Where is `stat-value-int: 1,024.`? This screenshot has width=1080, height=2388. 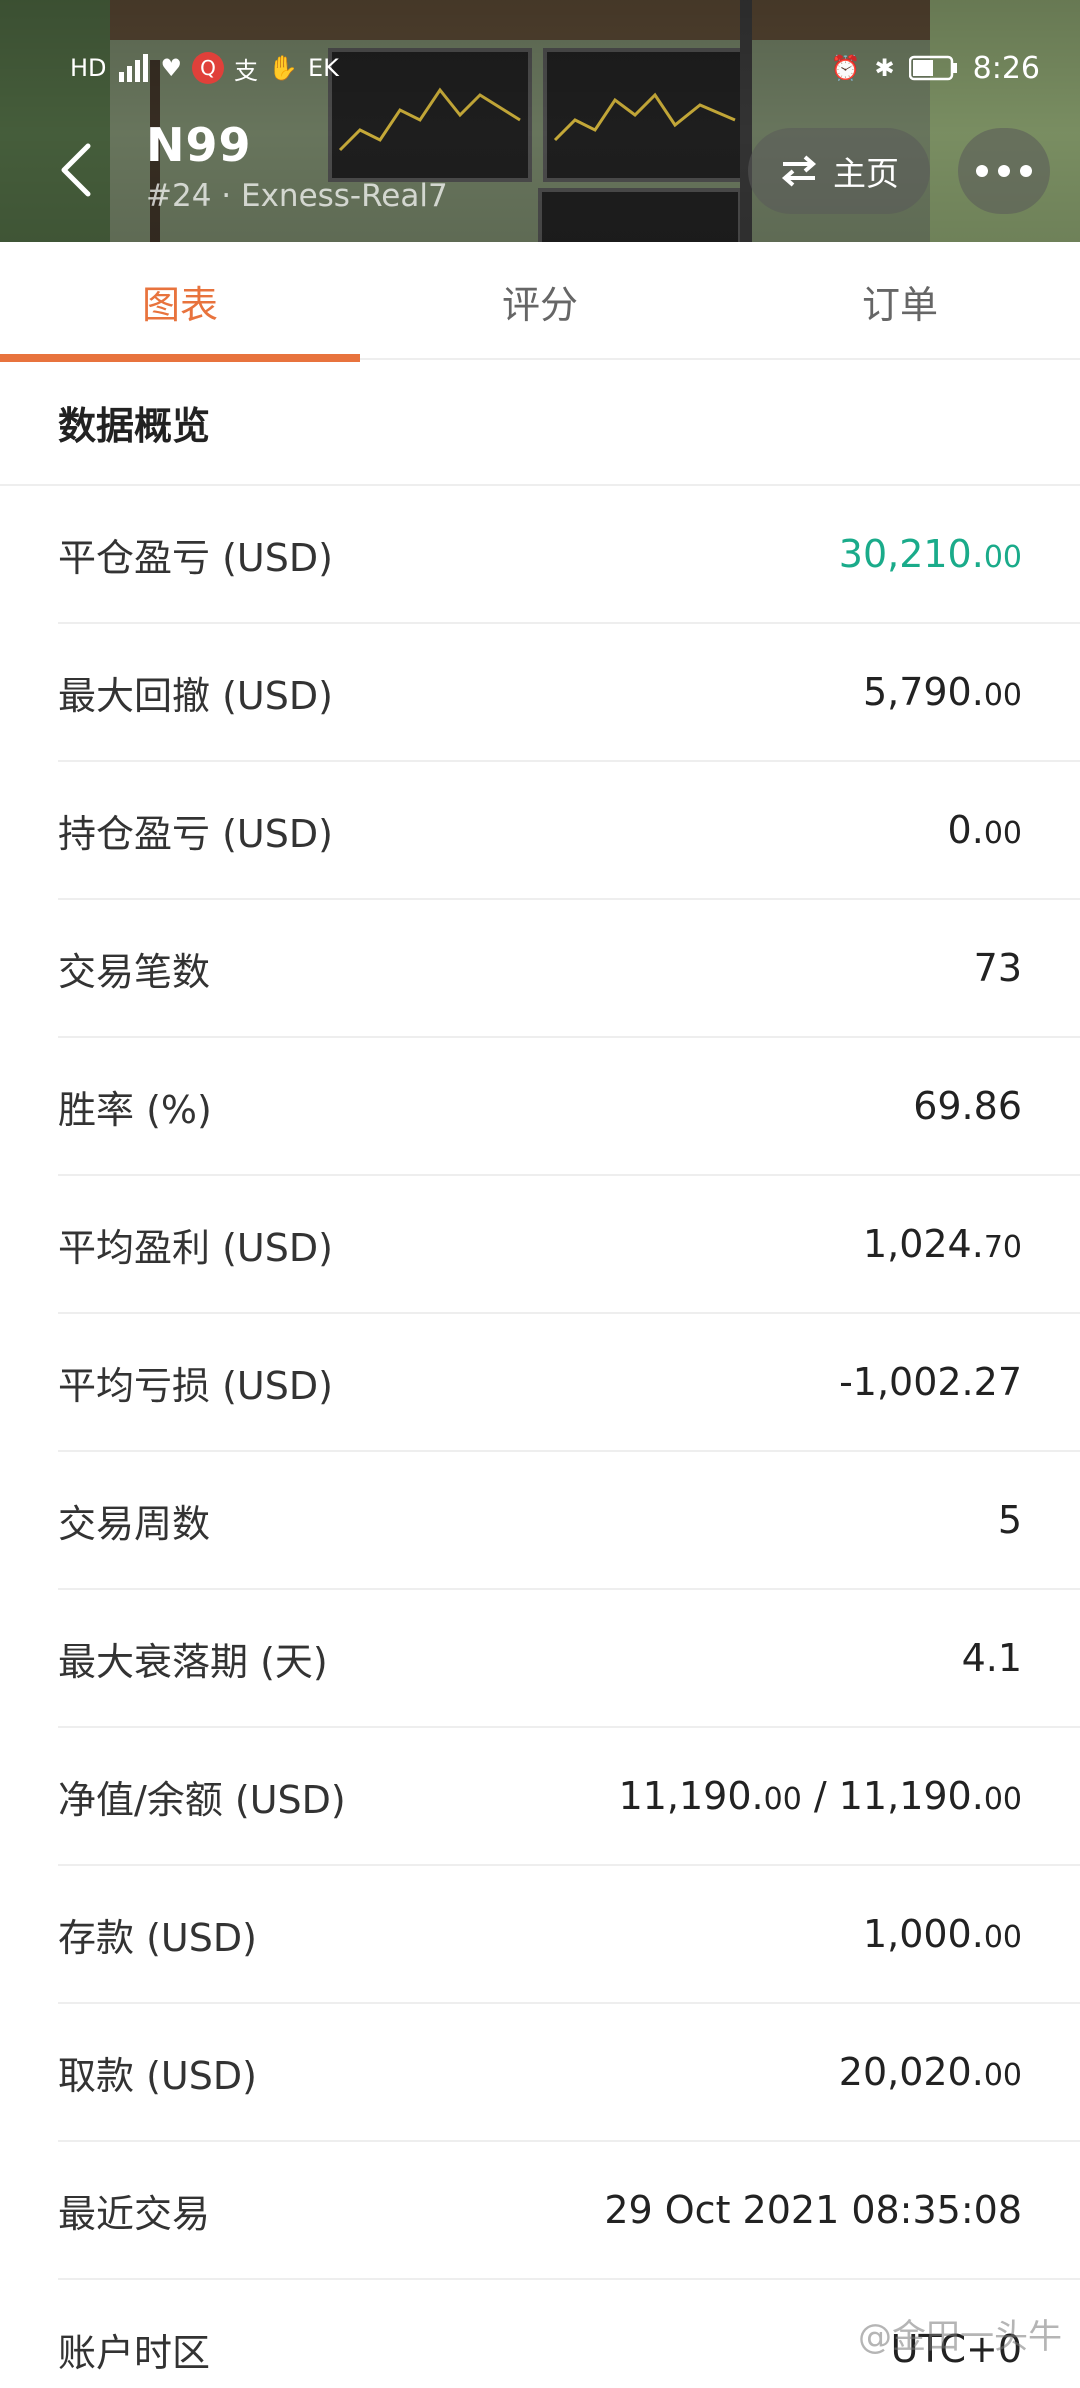 stat-value-int: 1,024. is located at coordinates (923, 1244).